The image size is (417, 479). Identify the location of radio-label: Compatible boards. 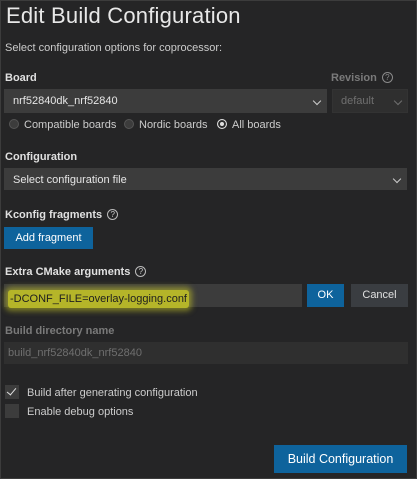
(70, 125).